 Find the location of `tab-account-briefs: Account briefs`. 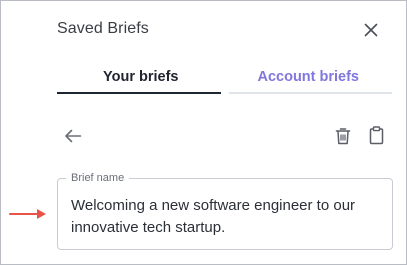

tab-account-briefs: Account briefs is located at coordinates (309, 78).